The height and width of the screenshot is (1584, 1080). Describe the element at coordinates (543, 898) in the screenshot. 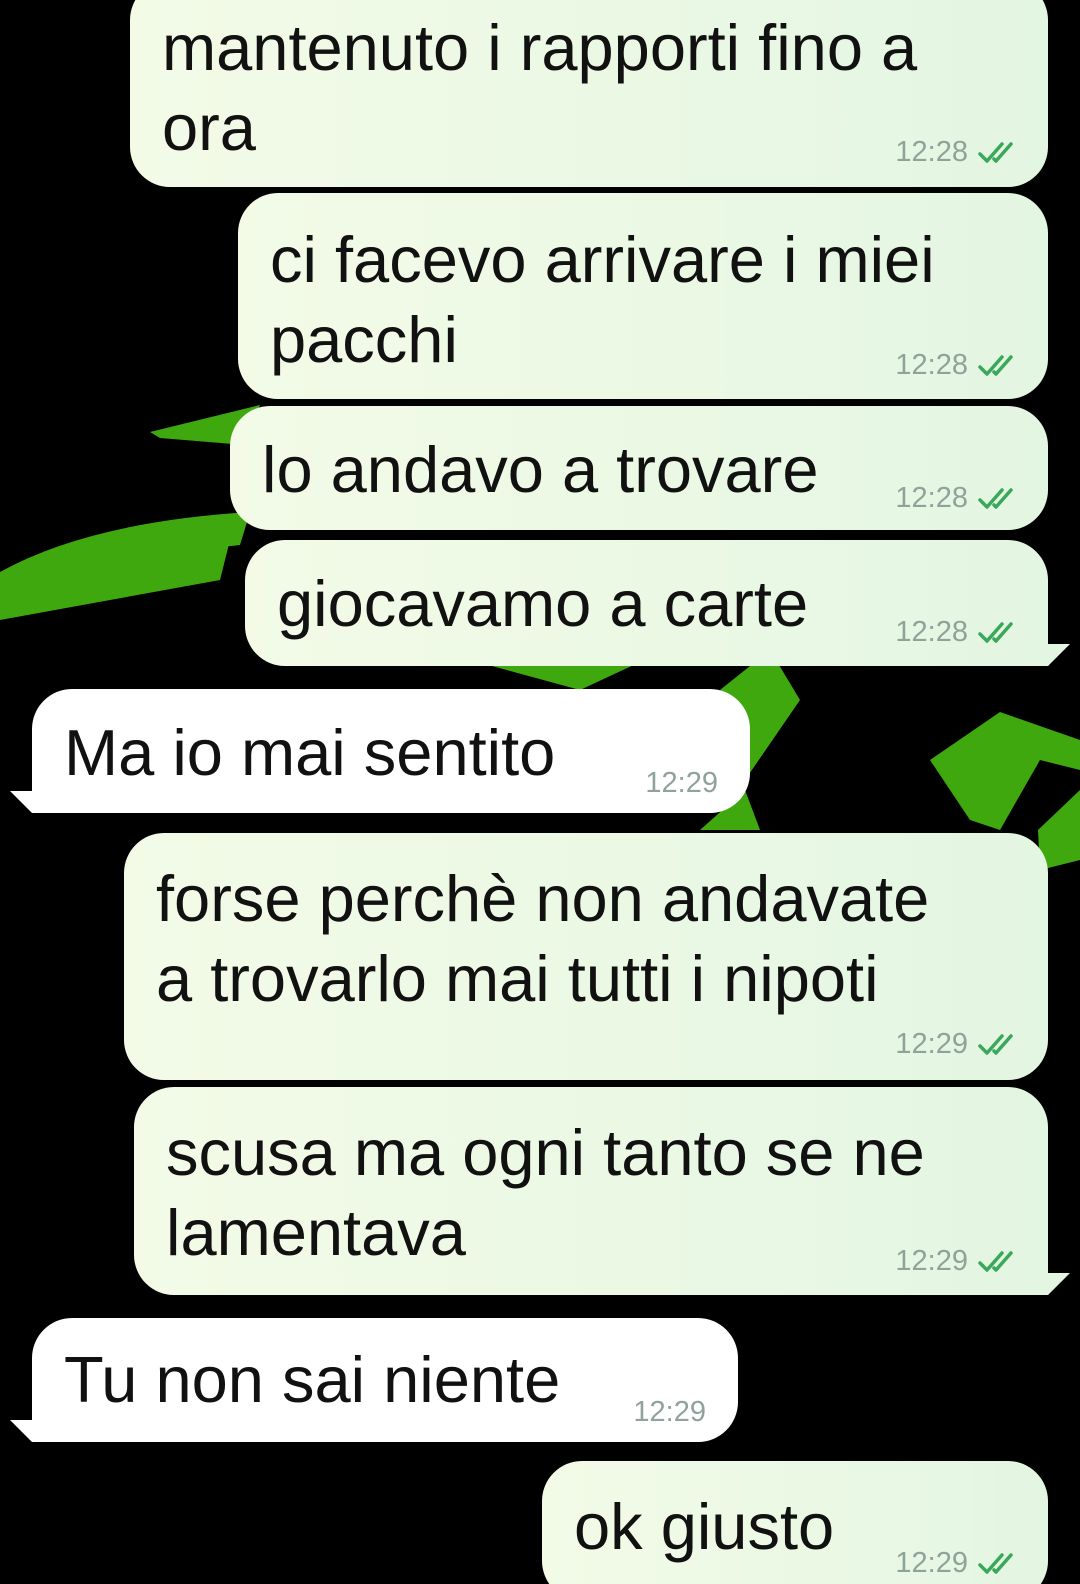

I see `message-text: forse perchè non andavate` at that location.